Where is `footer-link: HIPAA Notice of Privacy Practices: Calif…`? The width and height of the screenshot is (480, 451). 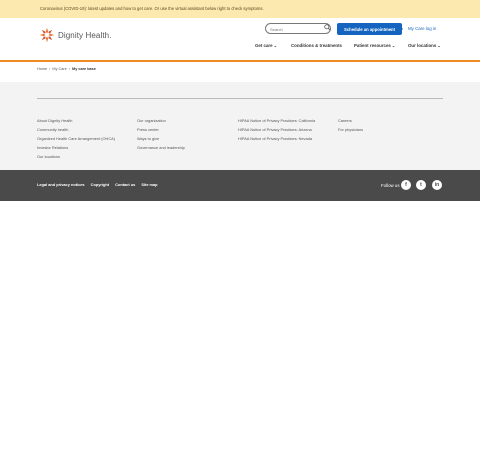 footer-link: HIPAA Notice of Privacy Practices: Calif… is located at coordinates (276, 120).